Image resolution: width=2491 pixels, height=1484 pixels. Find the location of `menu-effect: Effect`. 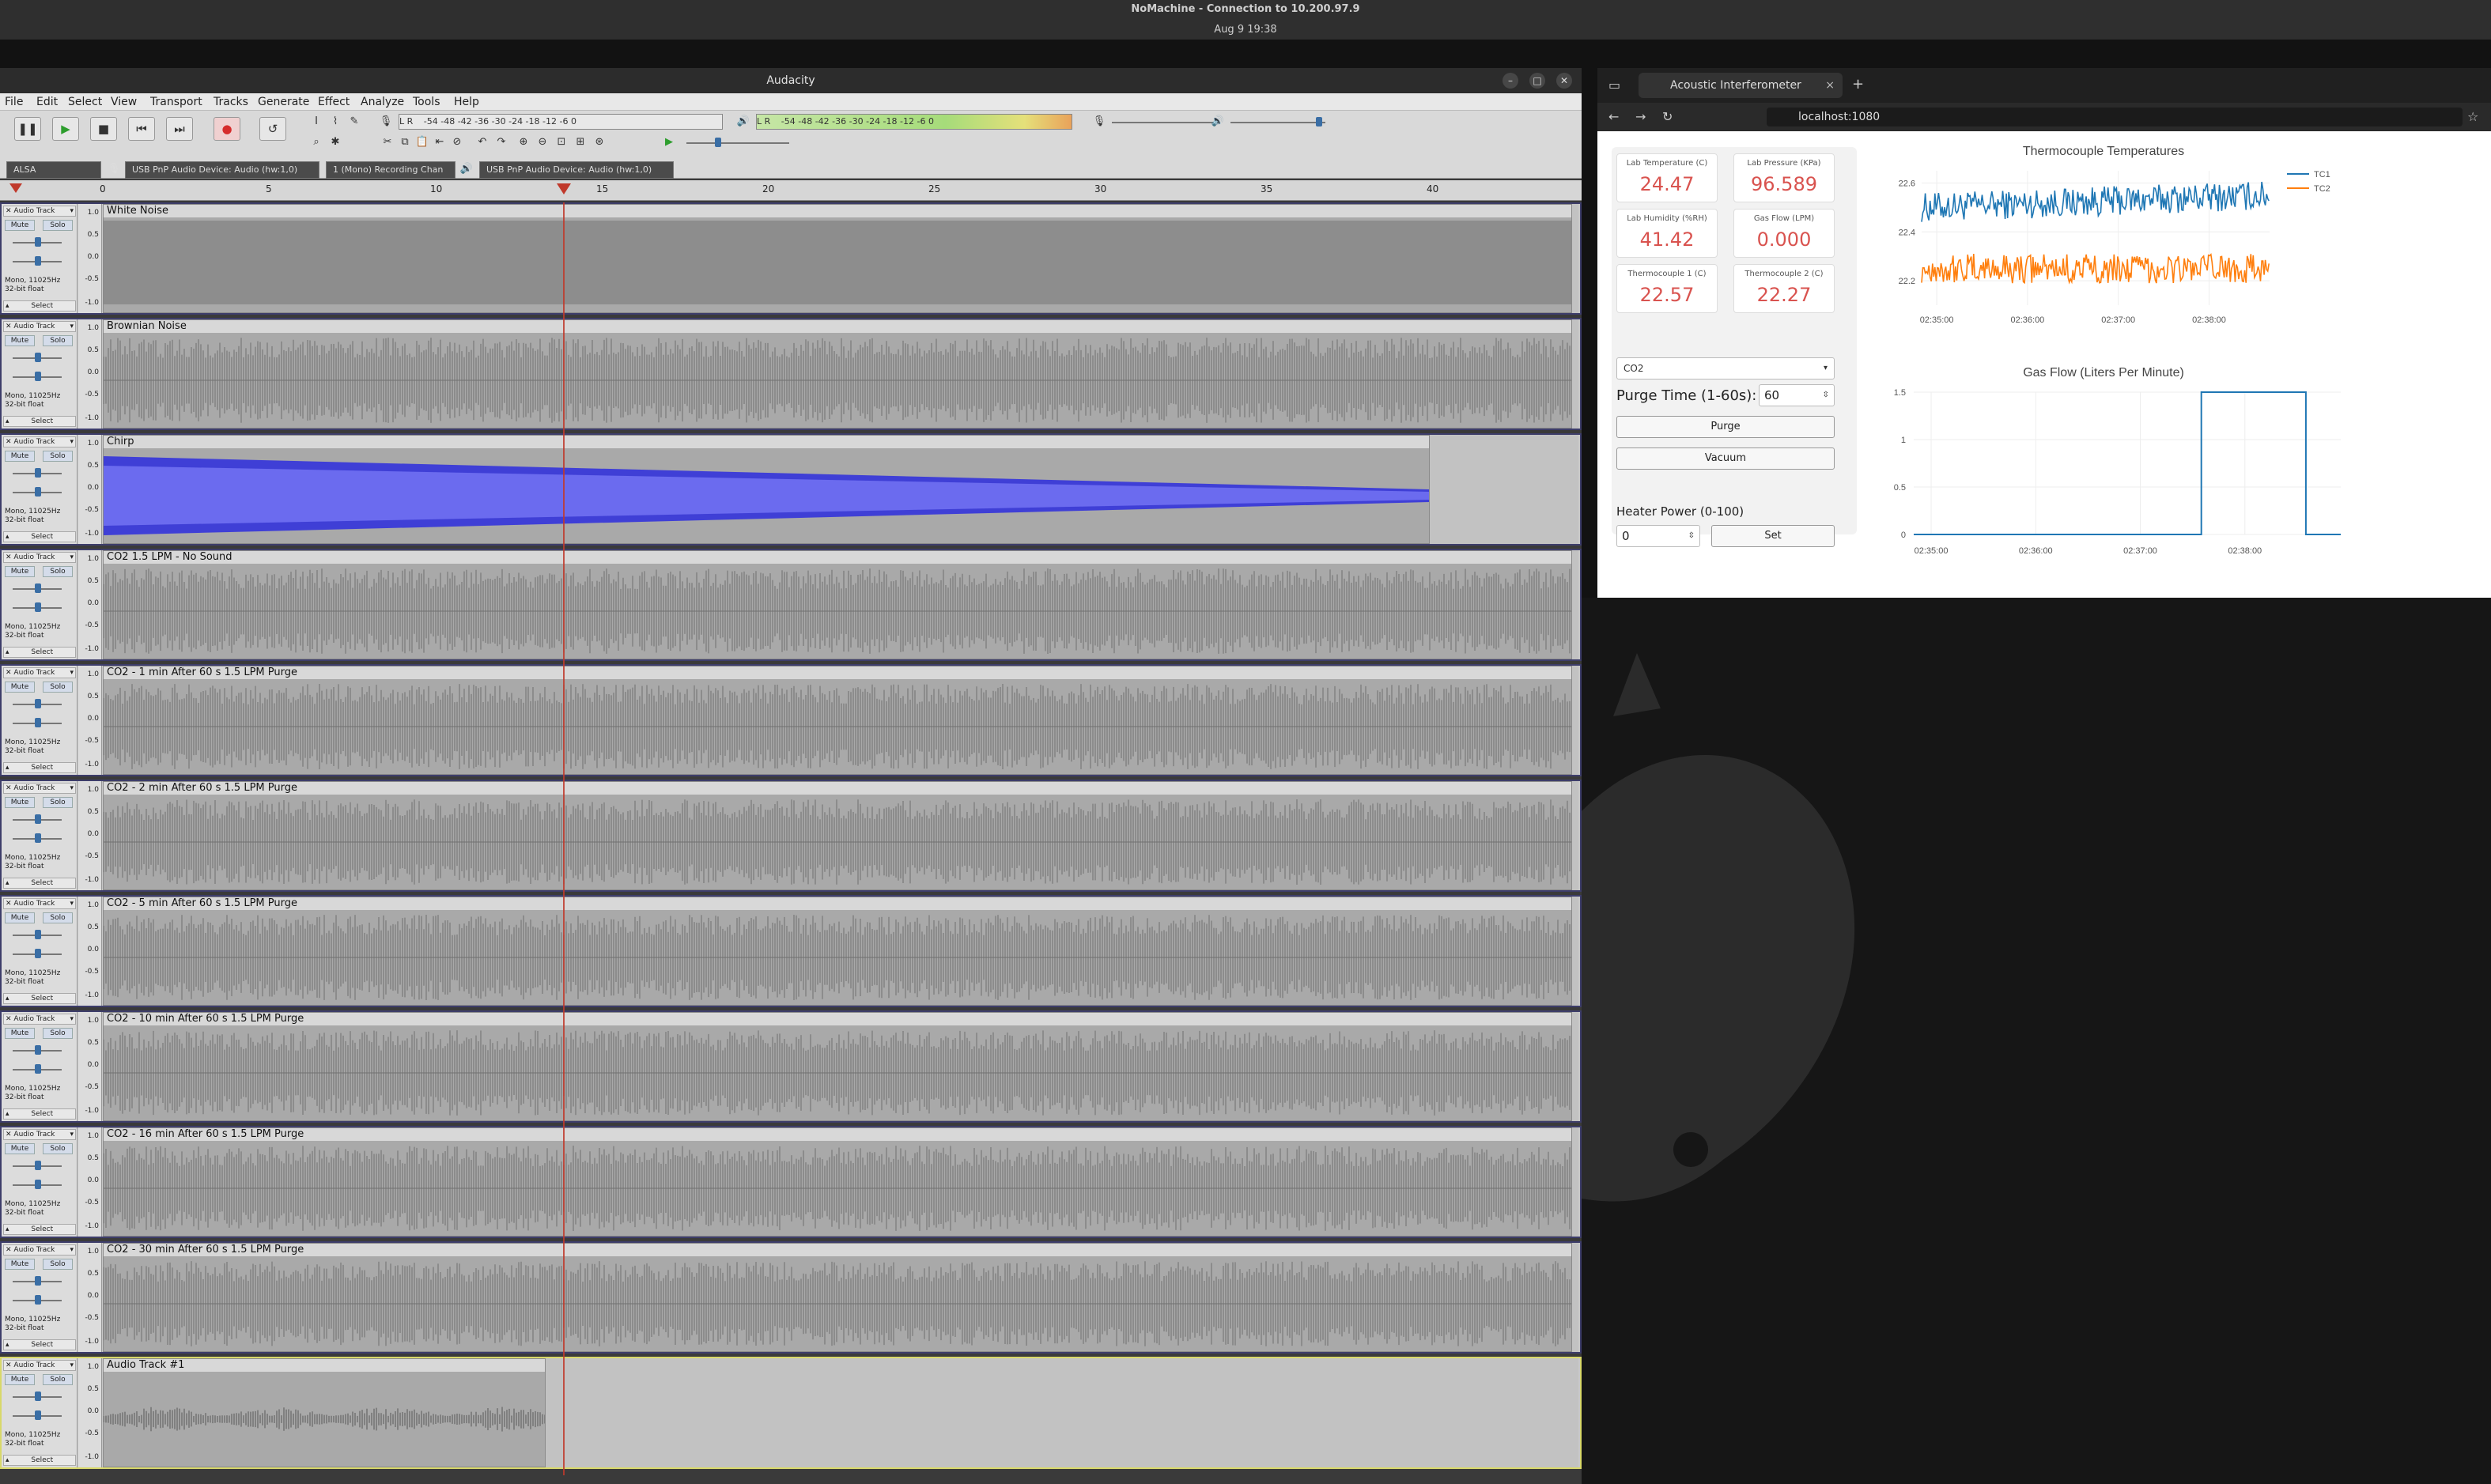

menu-effect: Effect is located at coordinates (334, 102).